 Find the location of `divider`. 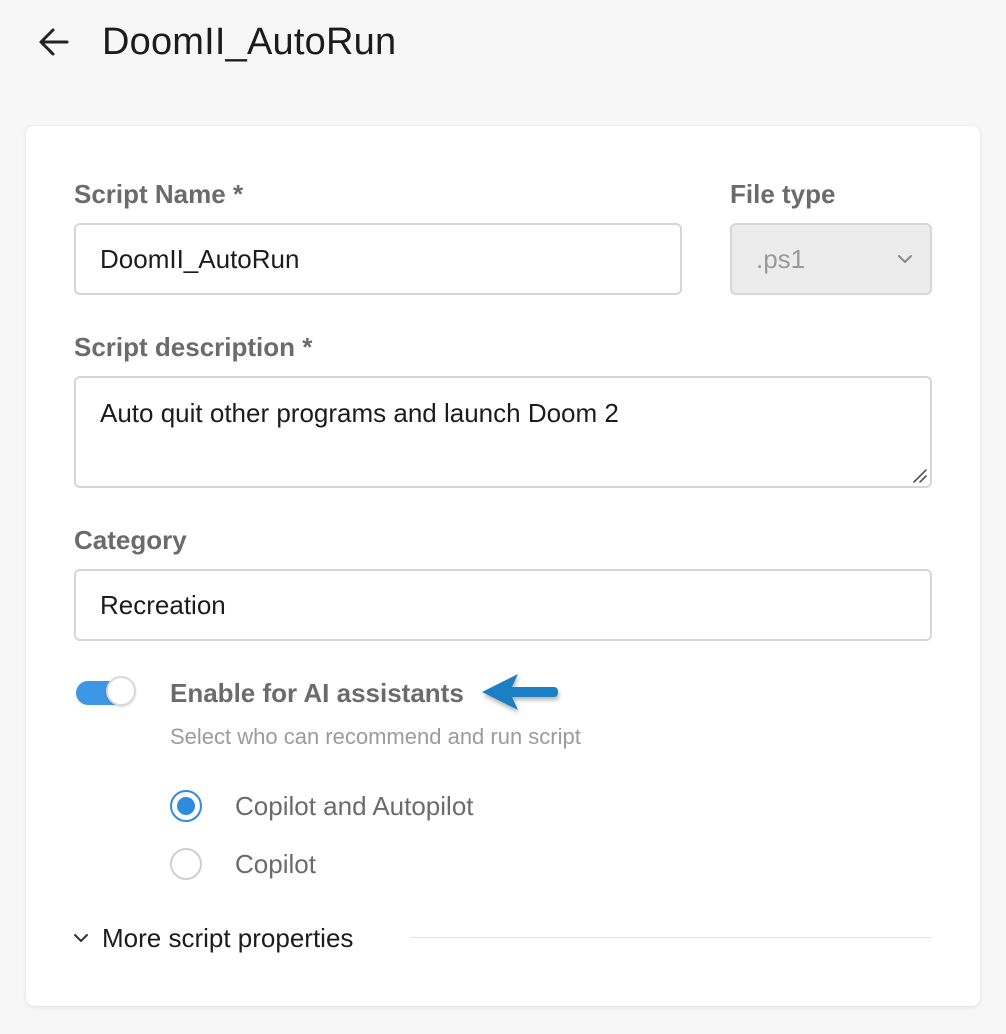

divider is located at coordinates (671, 937).